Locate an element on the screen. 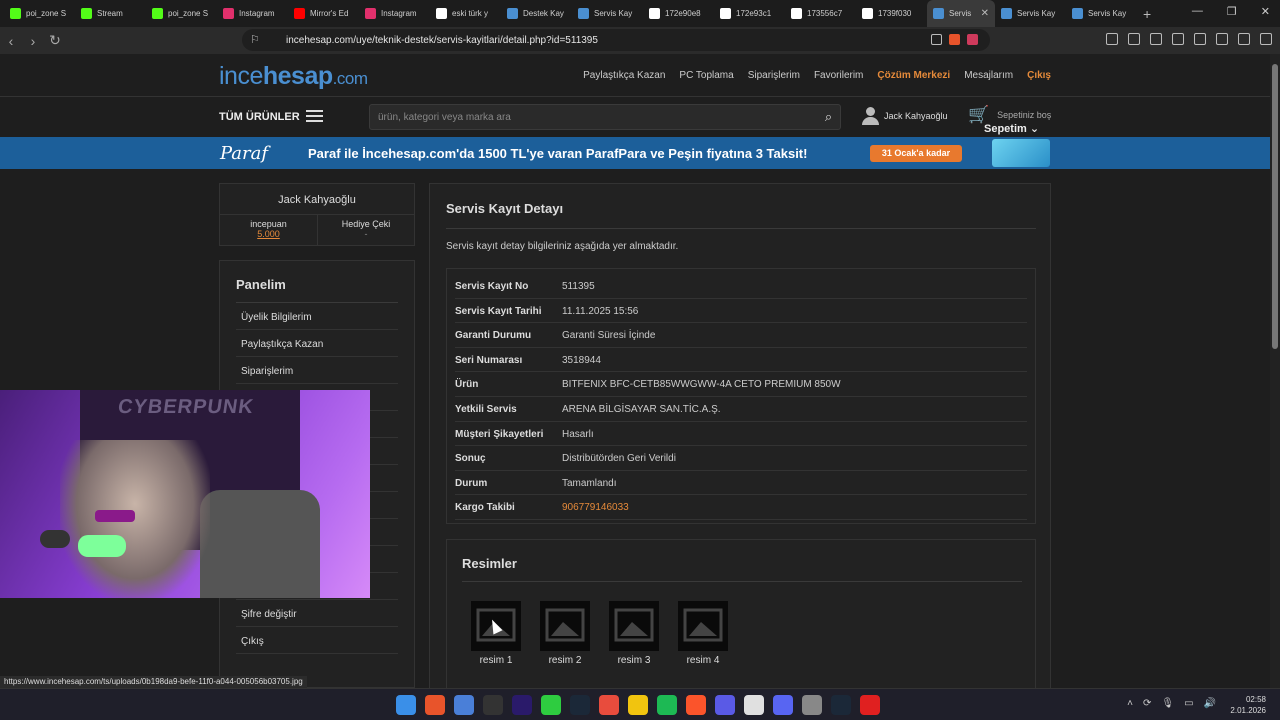 The width and height of the screenshot is (1280, 720). premiere-icon is located at coordinates (522, 705).